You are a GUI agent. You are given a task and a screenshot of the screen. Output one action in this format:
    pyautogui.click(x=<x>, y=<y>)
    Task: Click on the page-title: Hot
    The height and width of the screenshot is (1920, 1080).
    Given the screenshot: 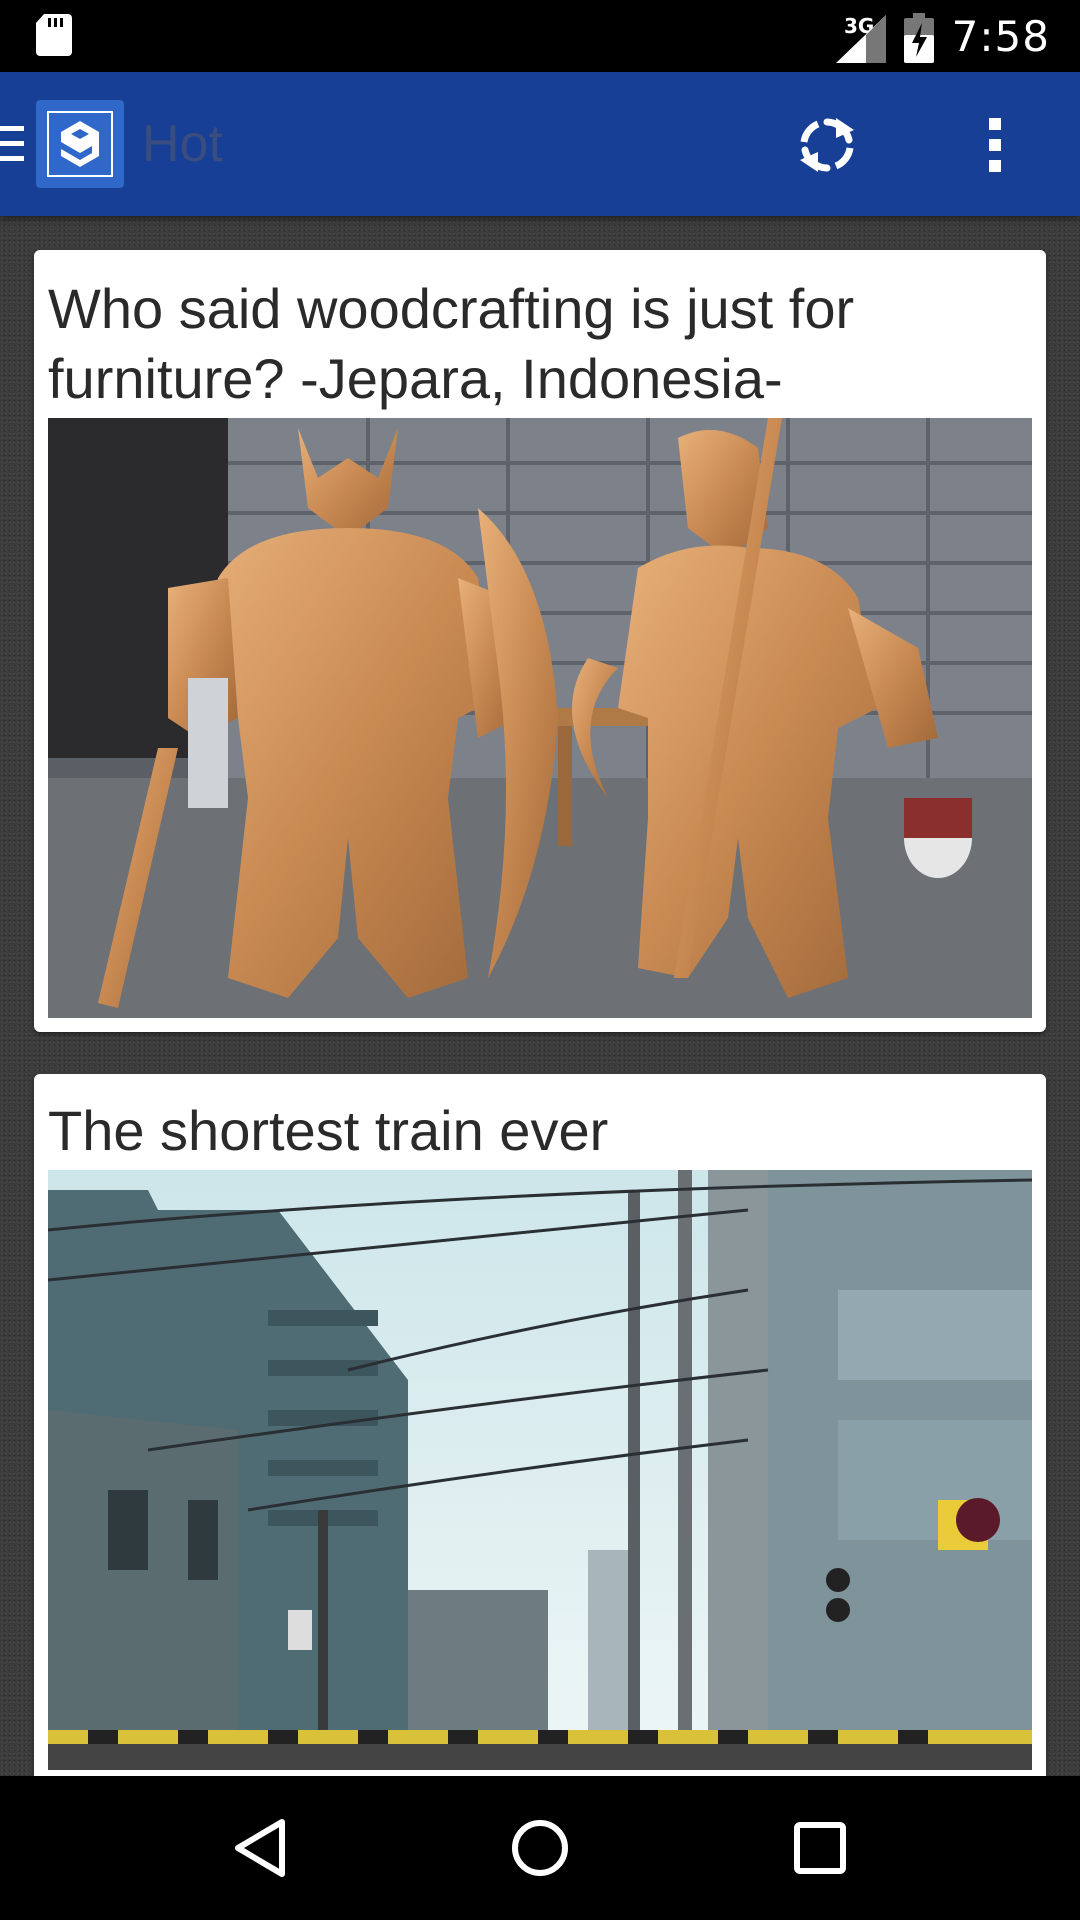 What is the action you would take?
    pyautogui.click(x=182, y=144)
    